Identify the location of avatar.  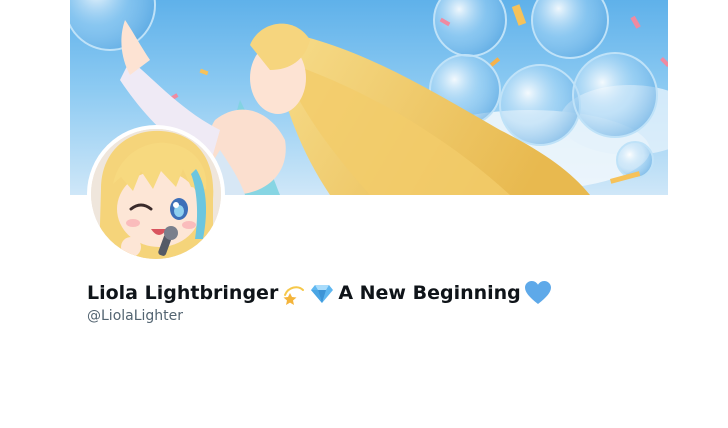
(156, 194).